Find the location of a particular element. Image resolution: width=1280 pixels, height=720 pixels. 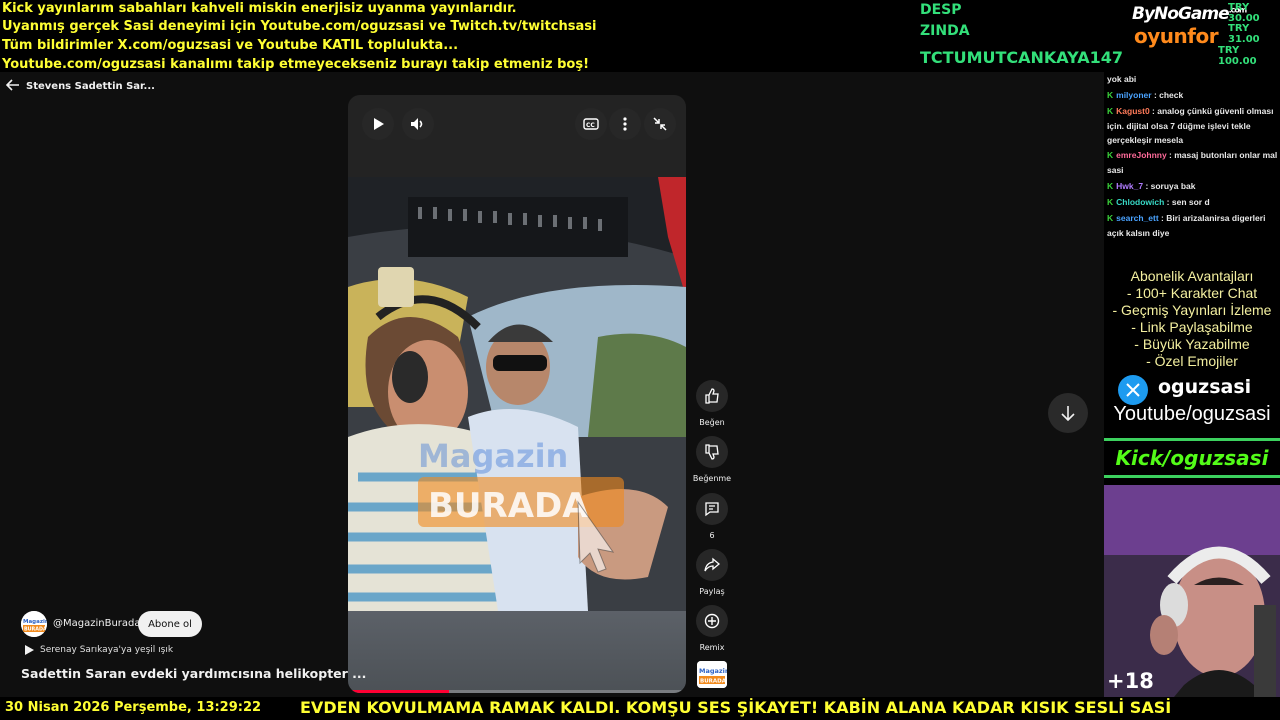

like-label: Beğen is located at coordinates (712, 422).